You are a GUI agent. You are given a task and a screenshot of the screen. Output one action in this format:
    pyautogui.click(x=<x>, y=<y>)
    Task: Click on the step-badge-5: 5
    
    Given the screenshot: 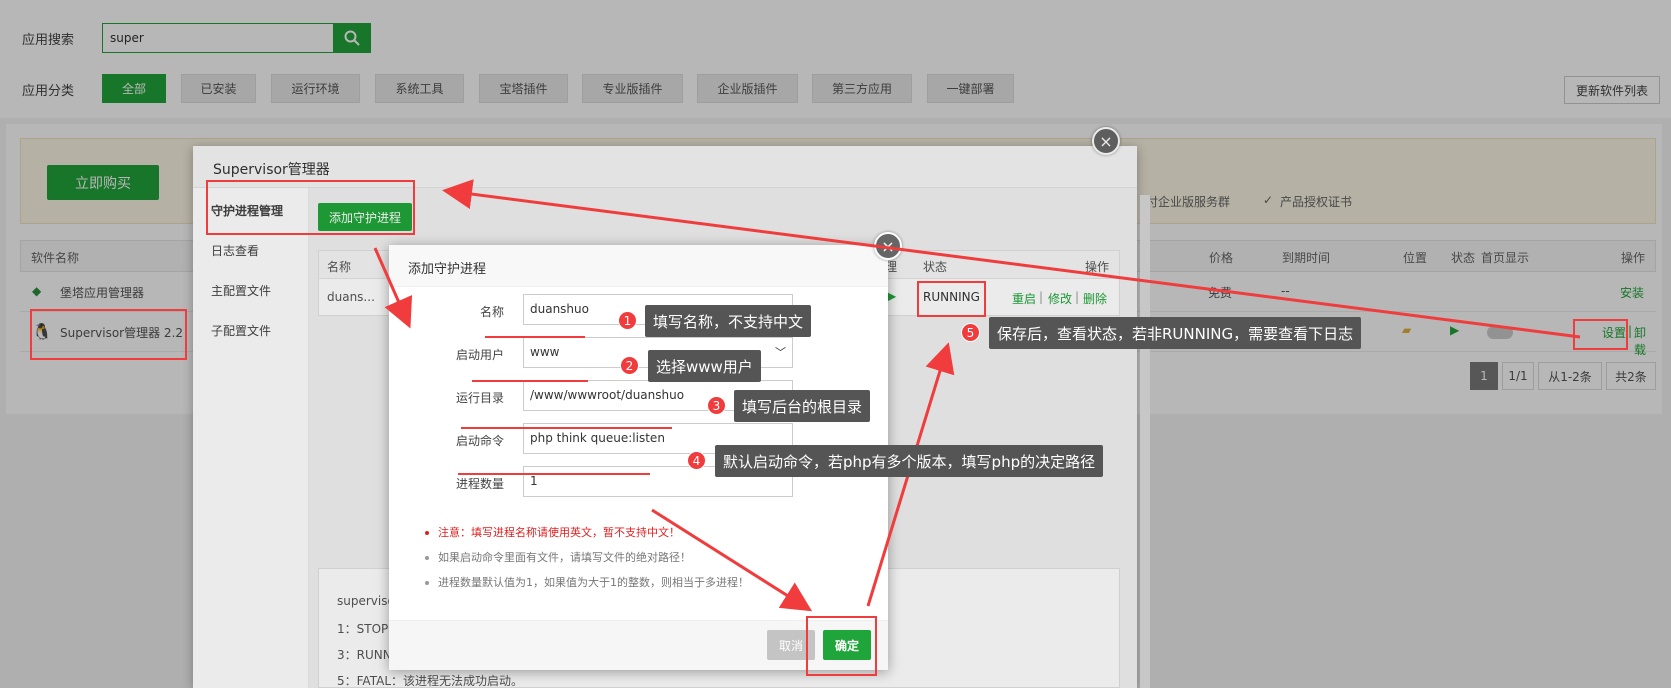 What is the action you would take?
    pyautogui.click(x=970, y=332)
    